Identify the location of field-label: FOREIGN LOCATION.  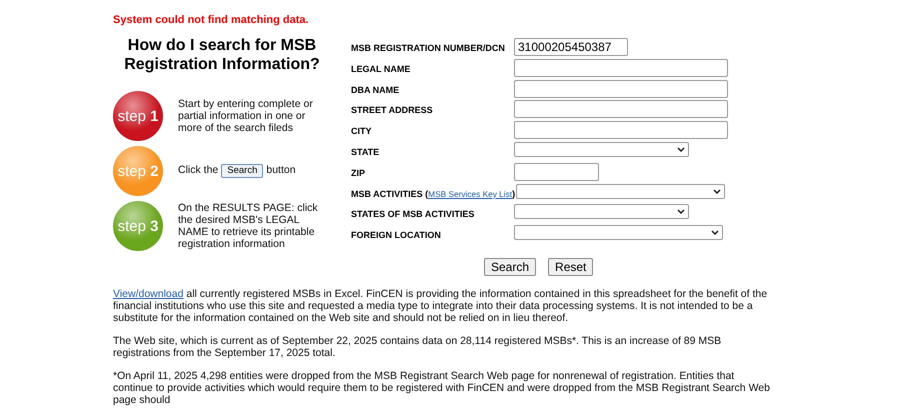
(396, 234).